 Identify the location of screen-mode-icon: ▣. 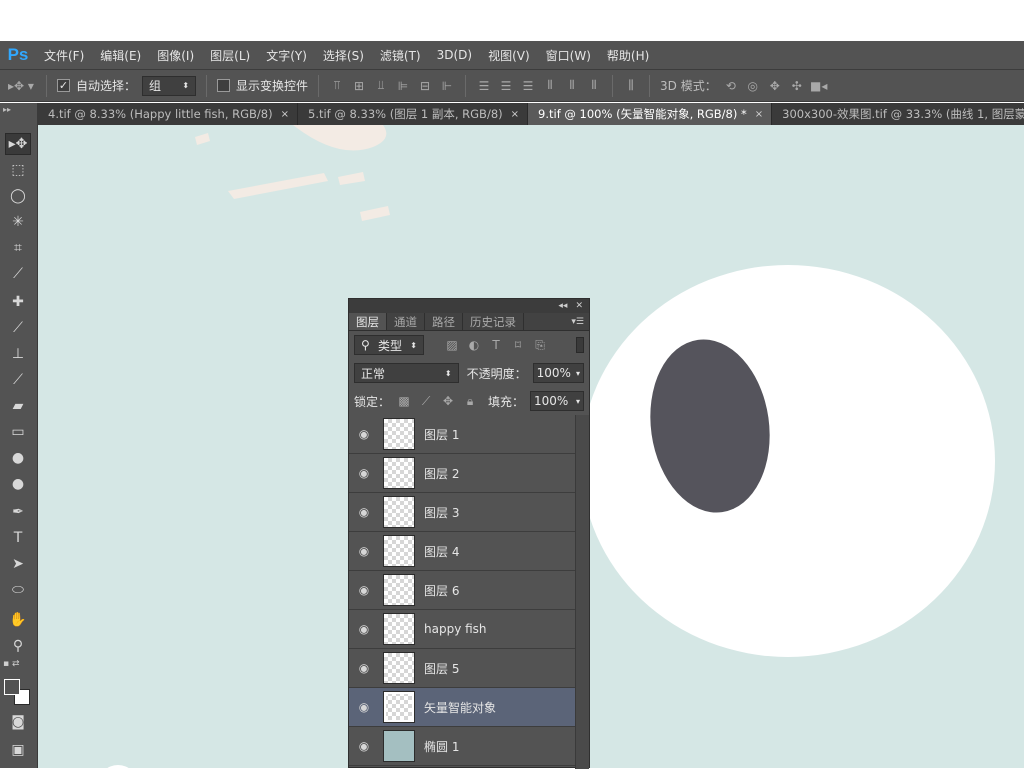
(18, 750).